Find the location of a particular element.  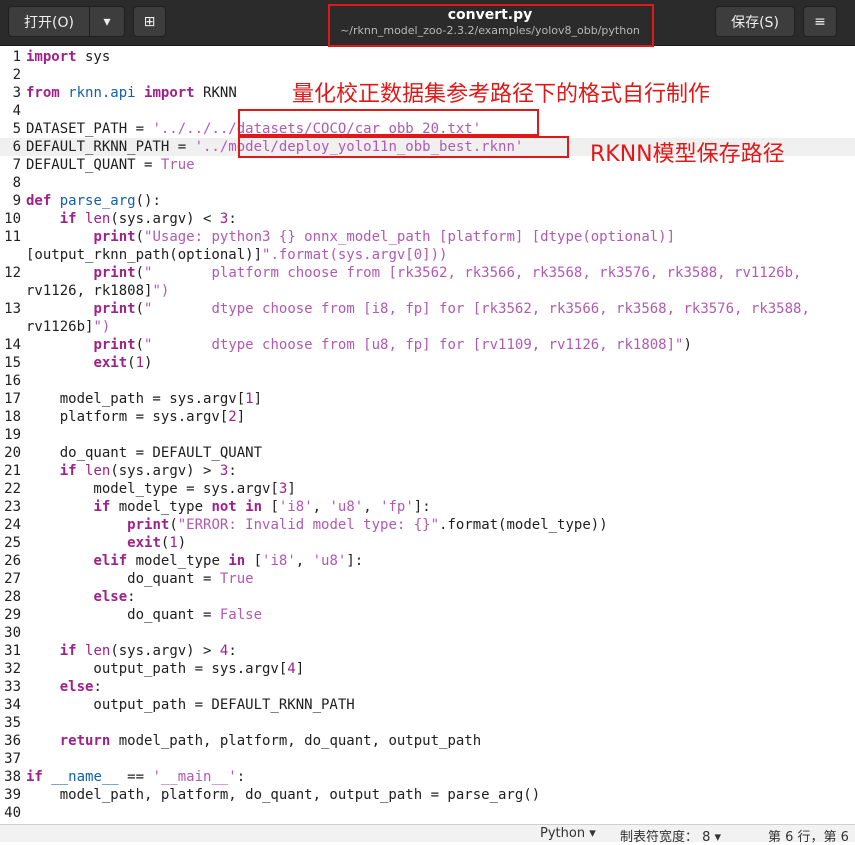

code-line: rv1126b]") is located at coordinates (427, 327).